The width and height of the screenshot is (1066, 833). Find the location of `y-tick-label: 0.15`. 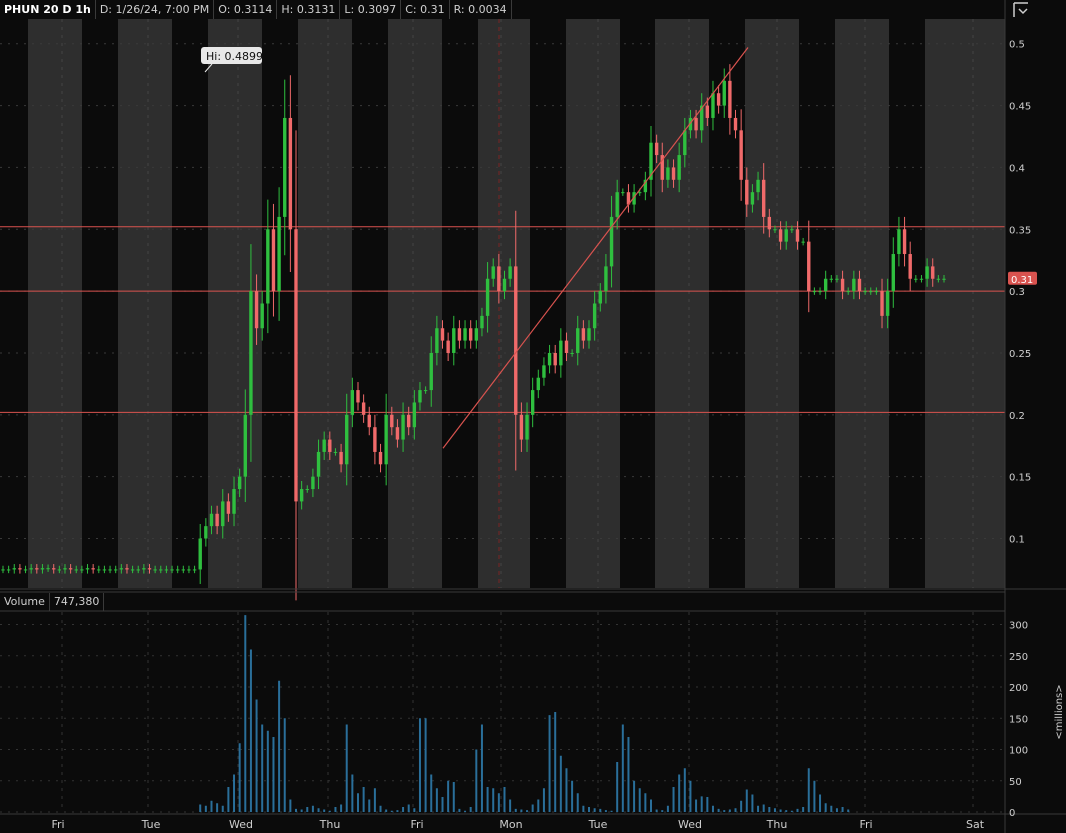

y-tick-label: 0.15 is located at coordinates (1020, 478).